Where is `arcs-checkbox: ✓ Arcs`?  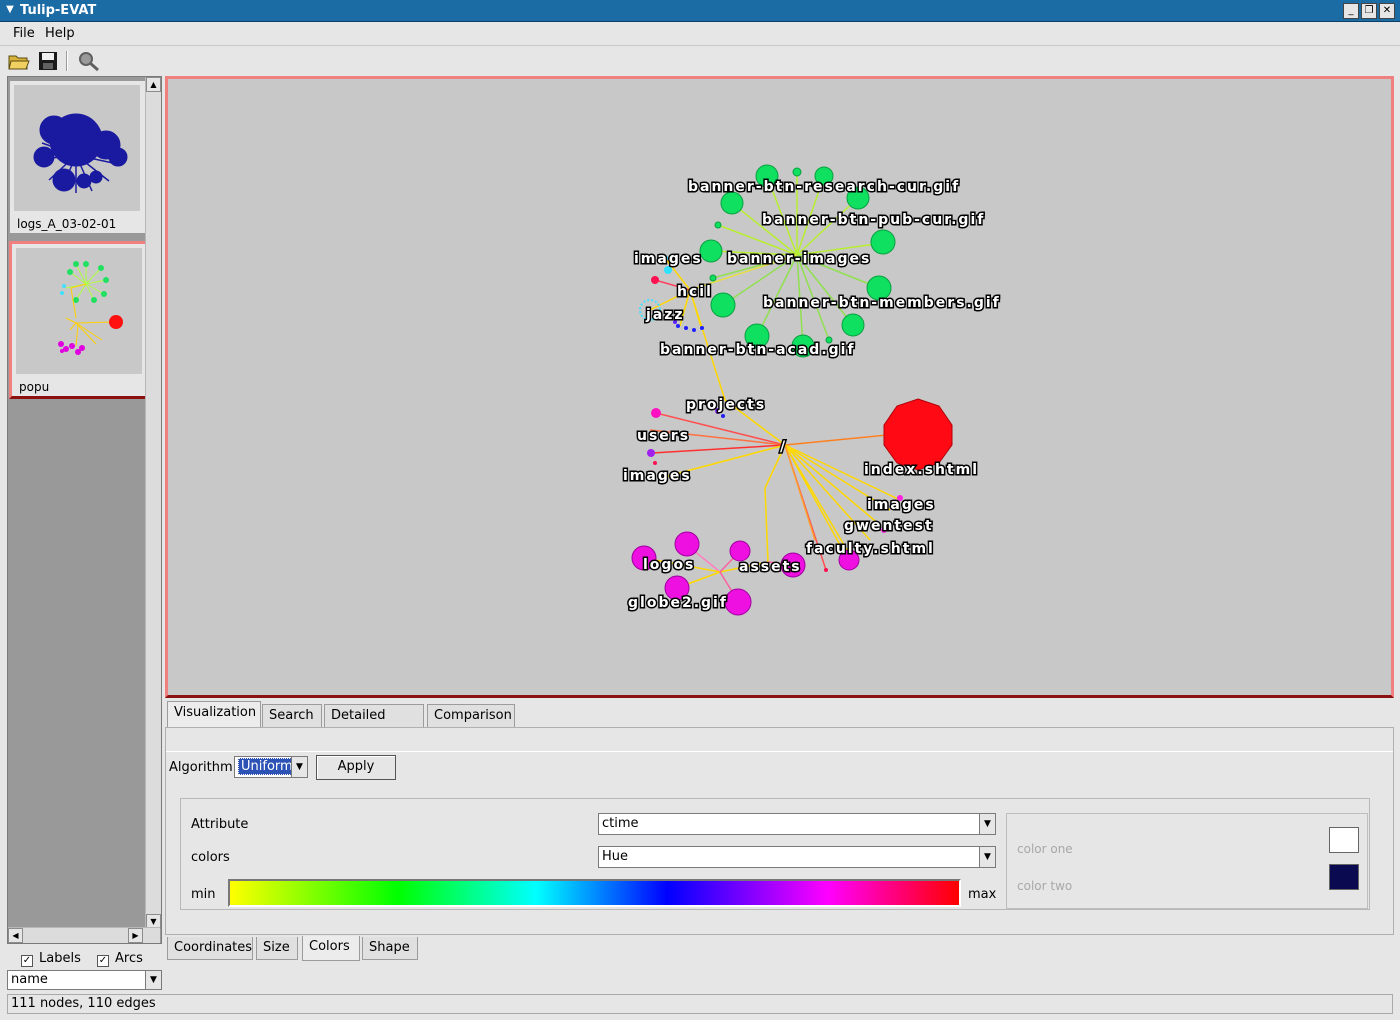 arcs-checkbox: ✓ Arcs is located at coordinates (120, 959).